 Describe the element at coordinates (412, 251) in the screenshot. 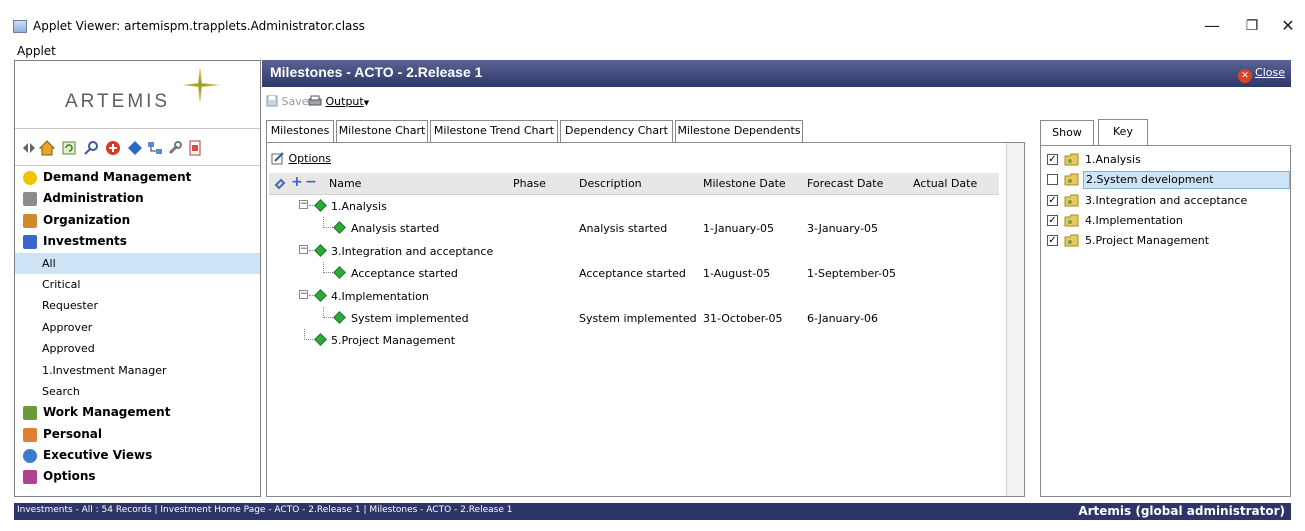

I see `cell-name: 3.Integration and acceptance` at that location.